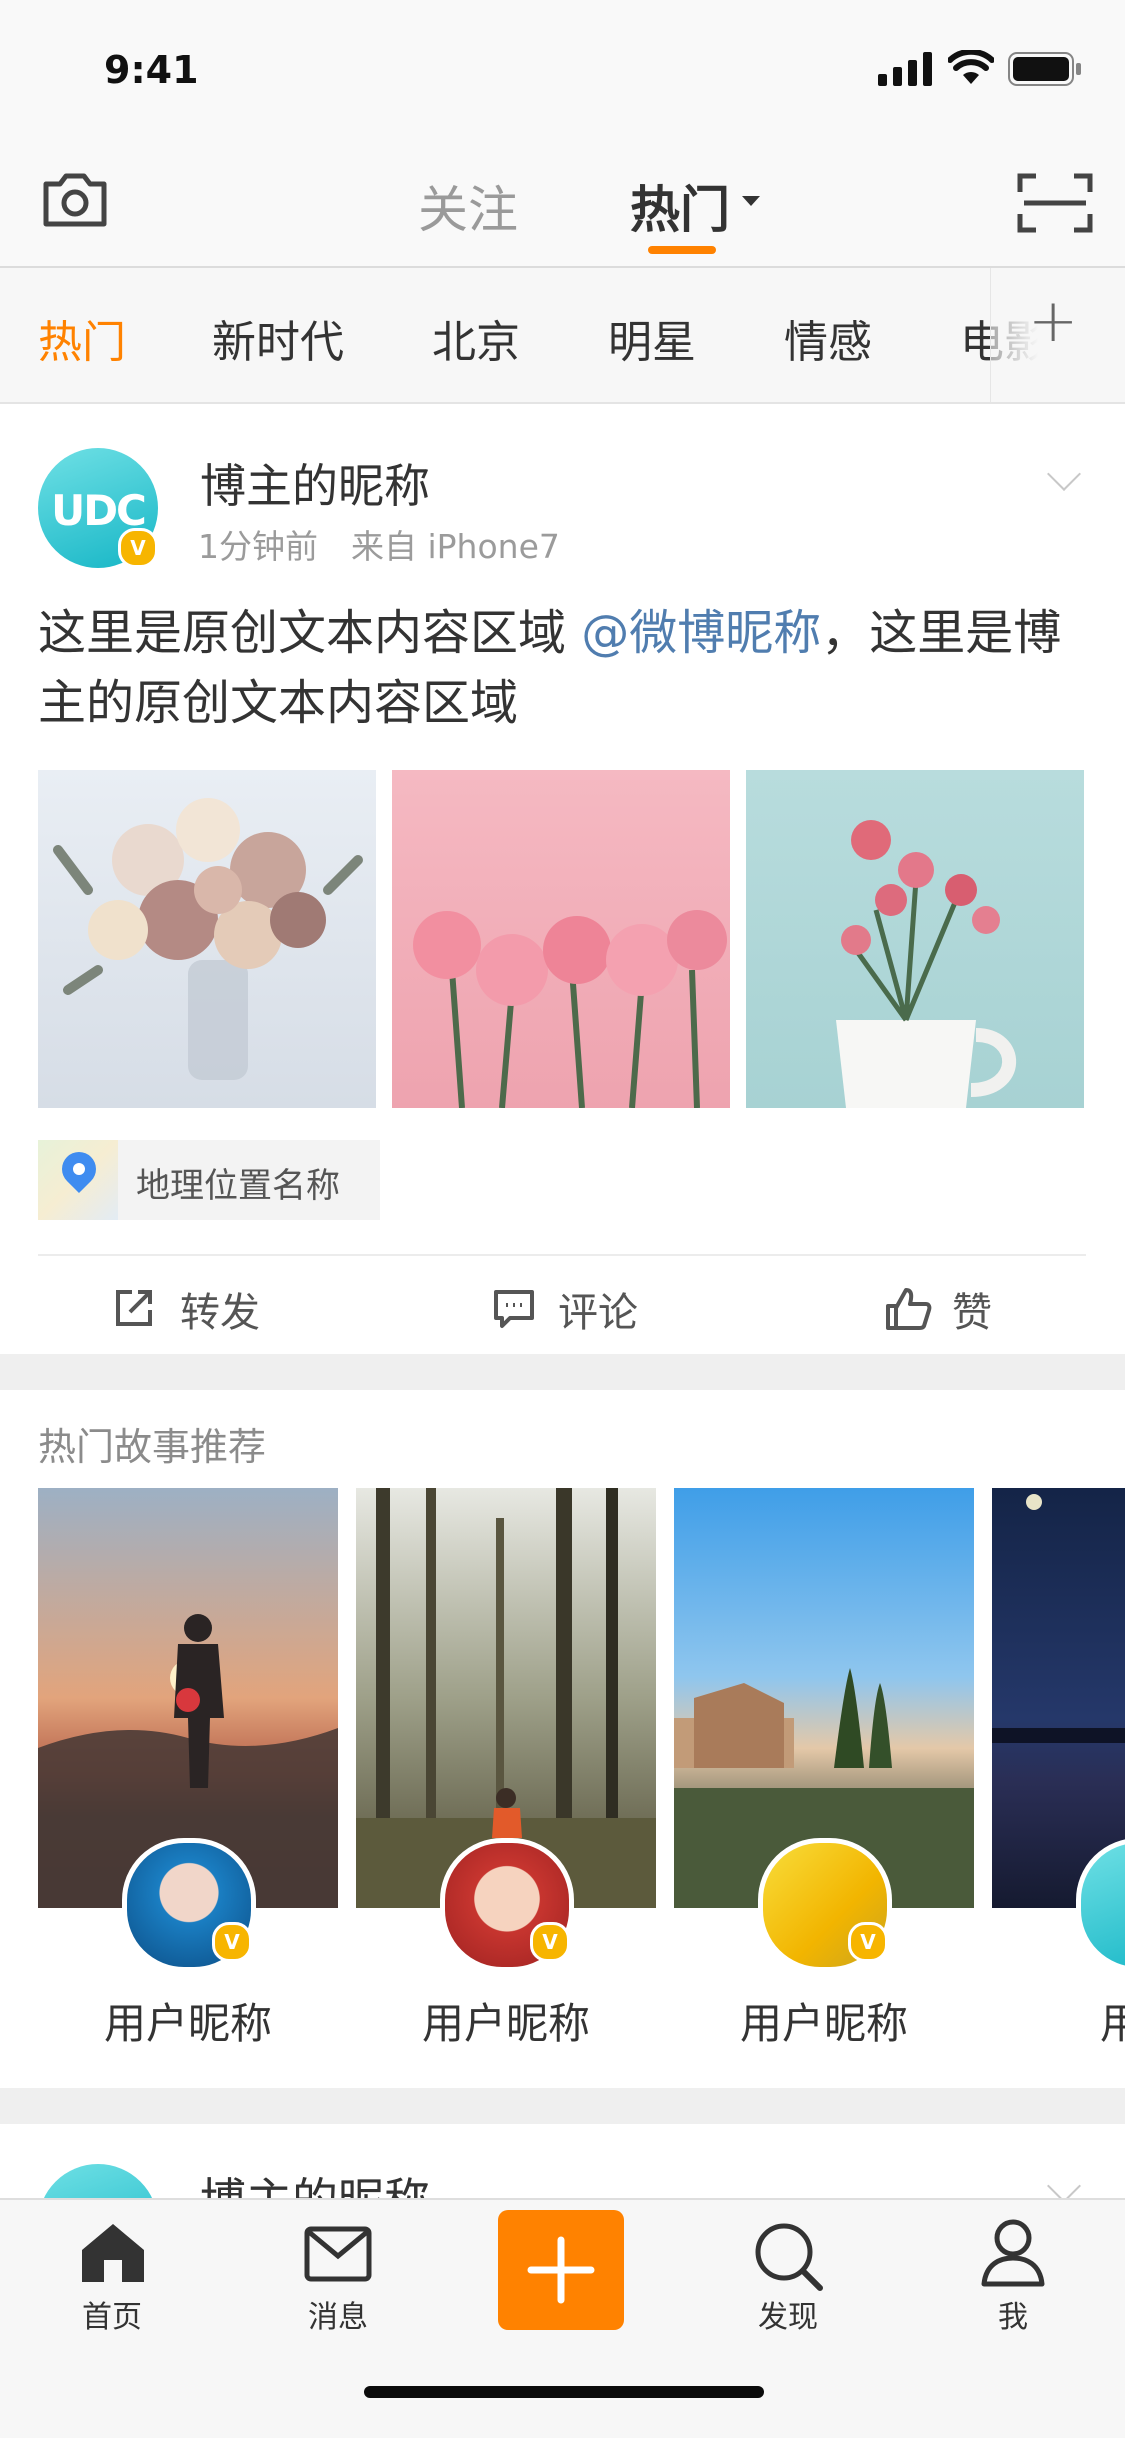 The image size is (1125, 2438). What do you see at coordinates (113, 2253) in the screenshot?
I see `home-icon` at bounding box center [113, 2253].